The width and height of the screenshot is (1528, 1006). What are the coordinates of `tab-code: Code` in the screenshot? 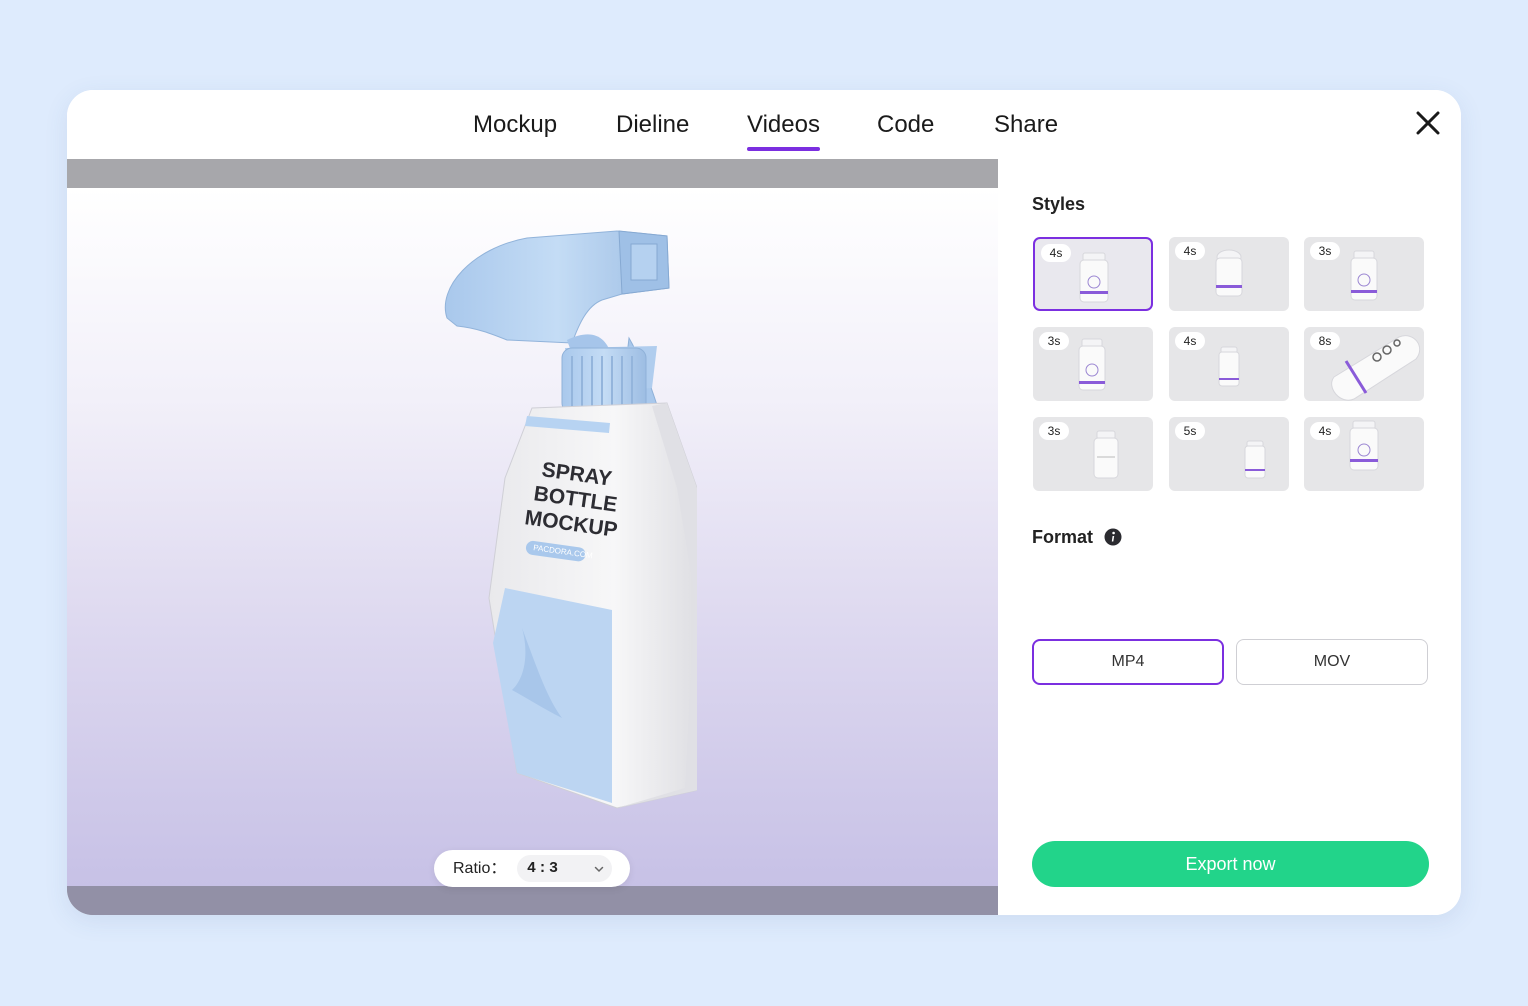 It's located at (905, 125).